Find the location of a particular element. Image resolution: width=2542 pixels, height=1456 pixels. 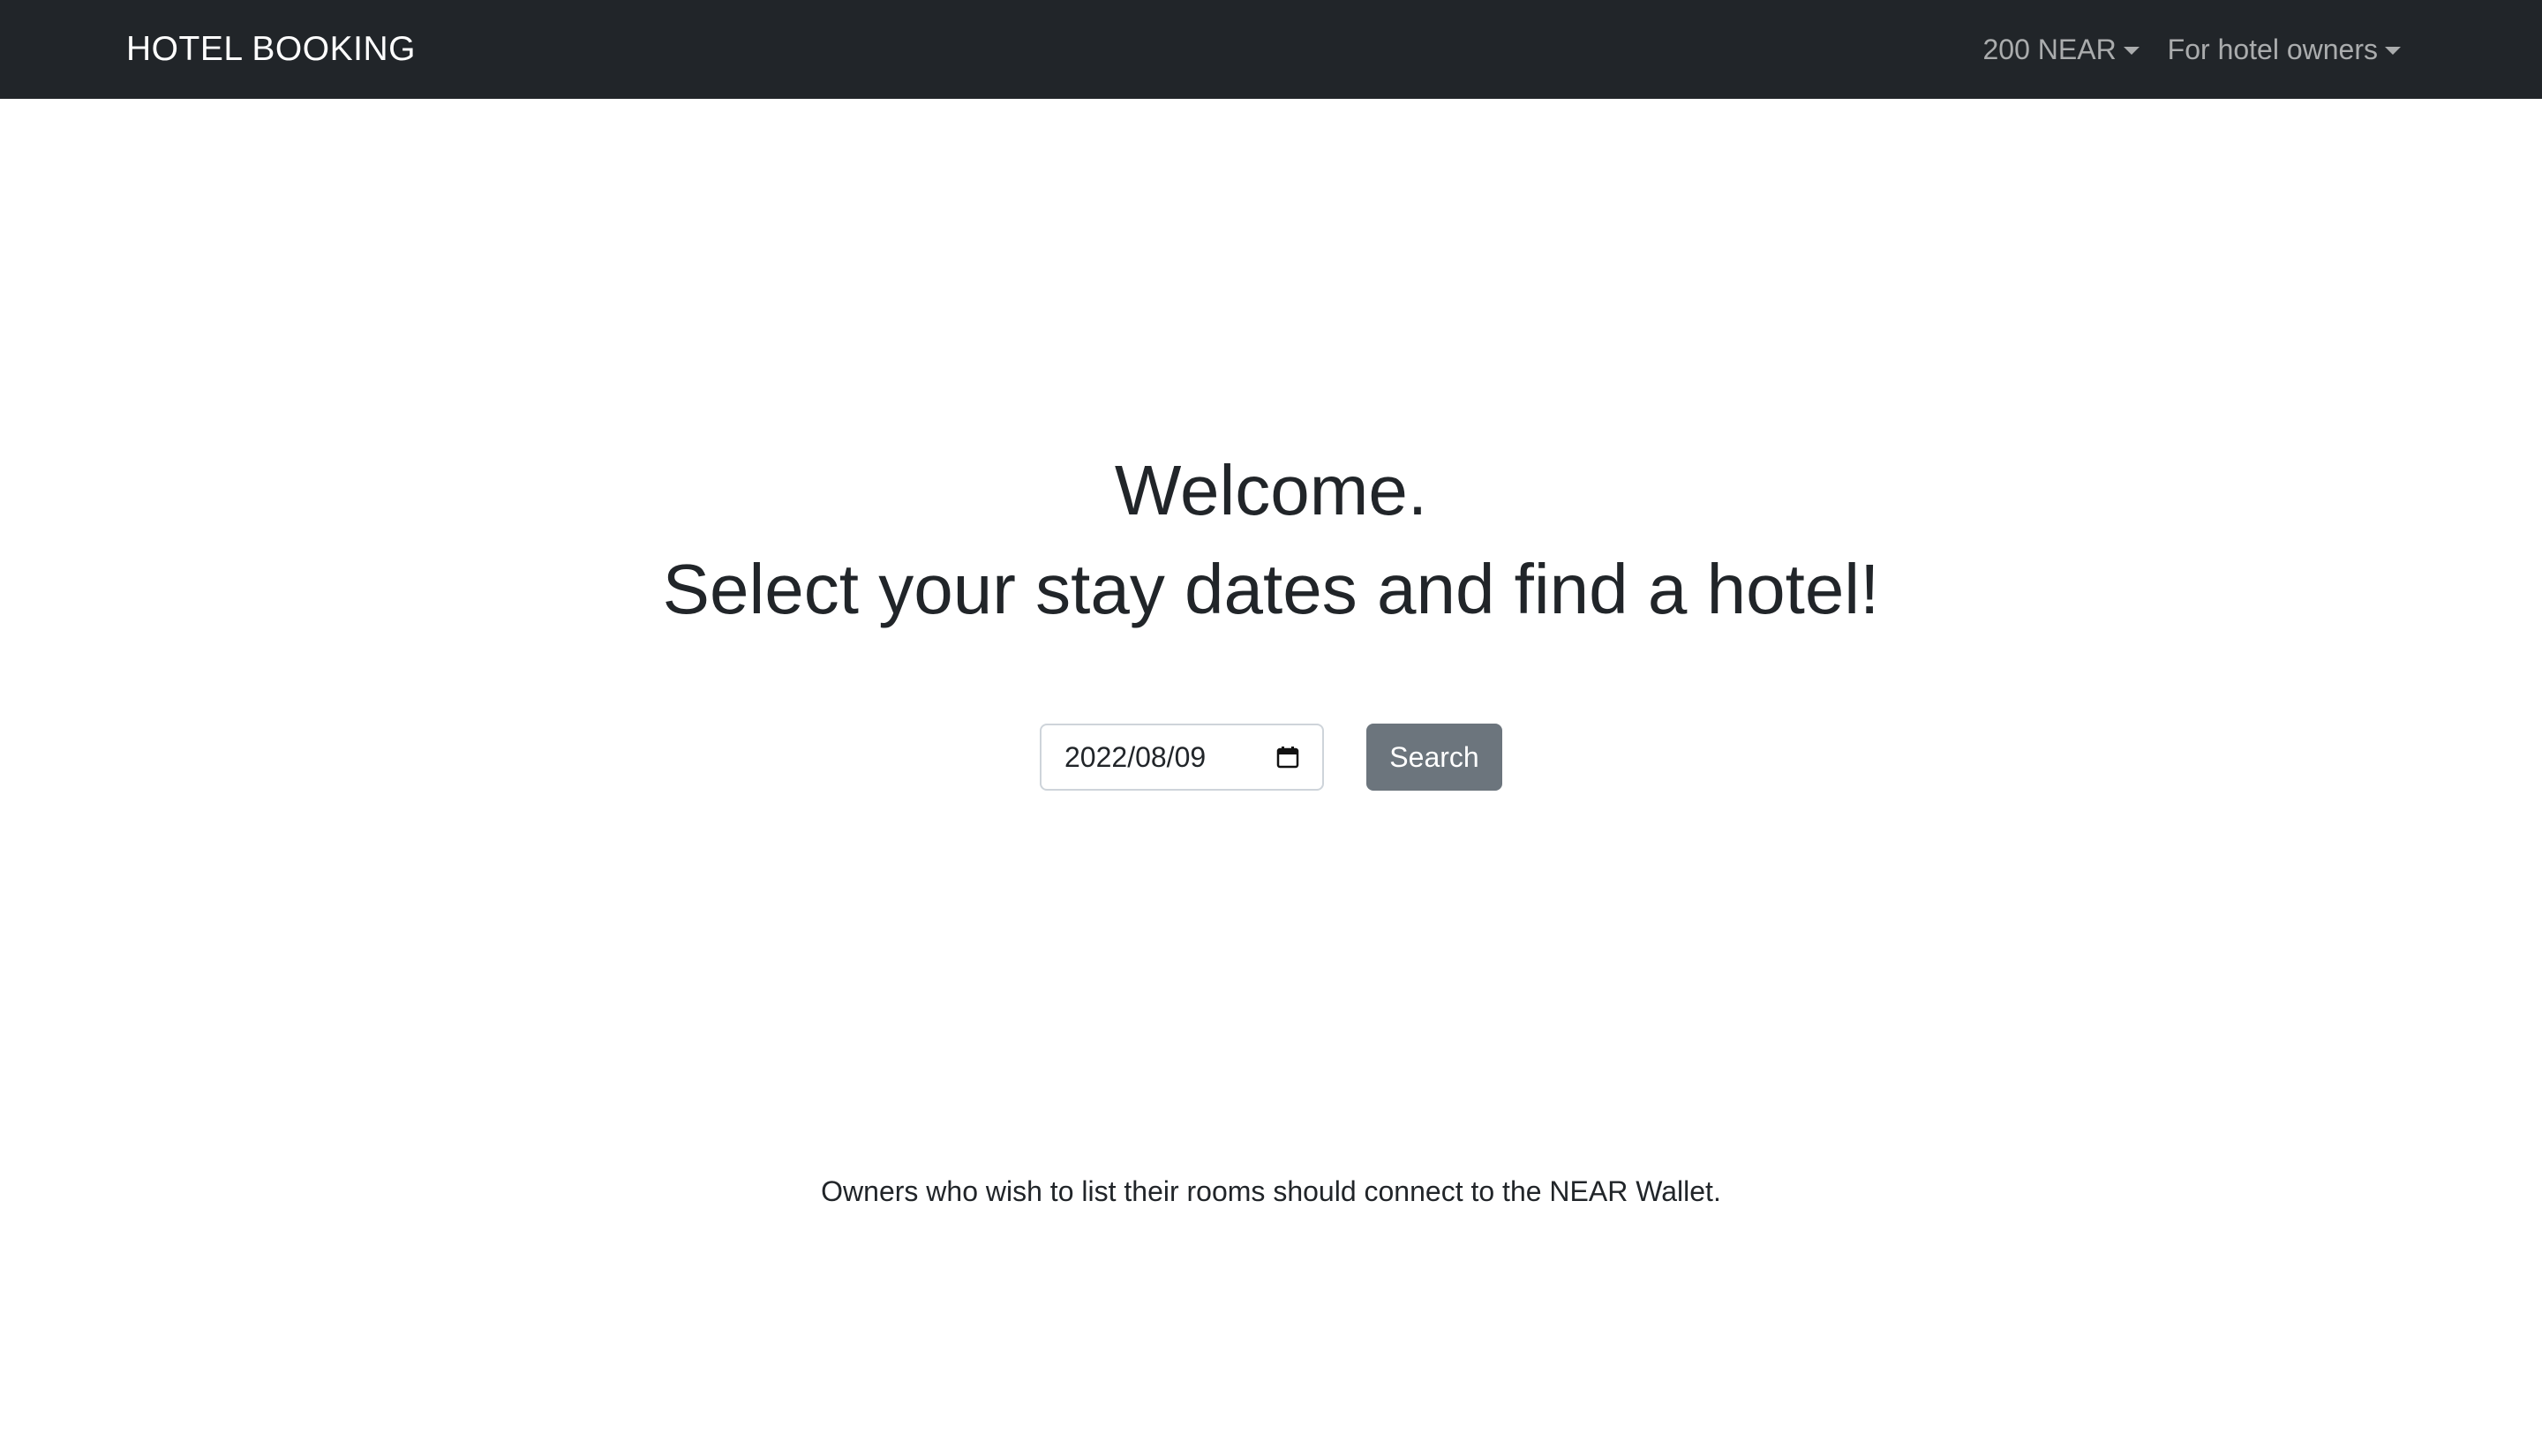

hotel-owners-dropdown-label: For hotel owners is located at coordinates (2272, 49).